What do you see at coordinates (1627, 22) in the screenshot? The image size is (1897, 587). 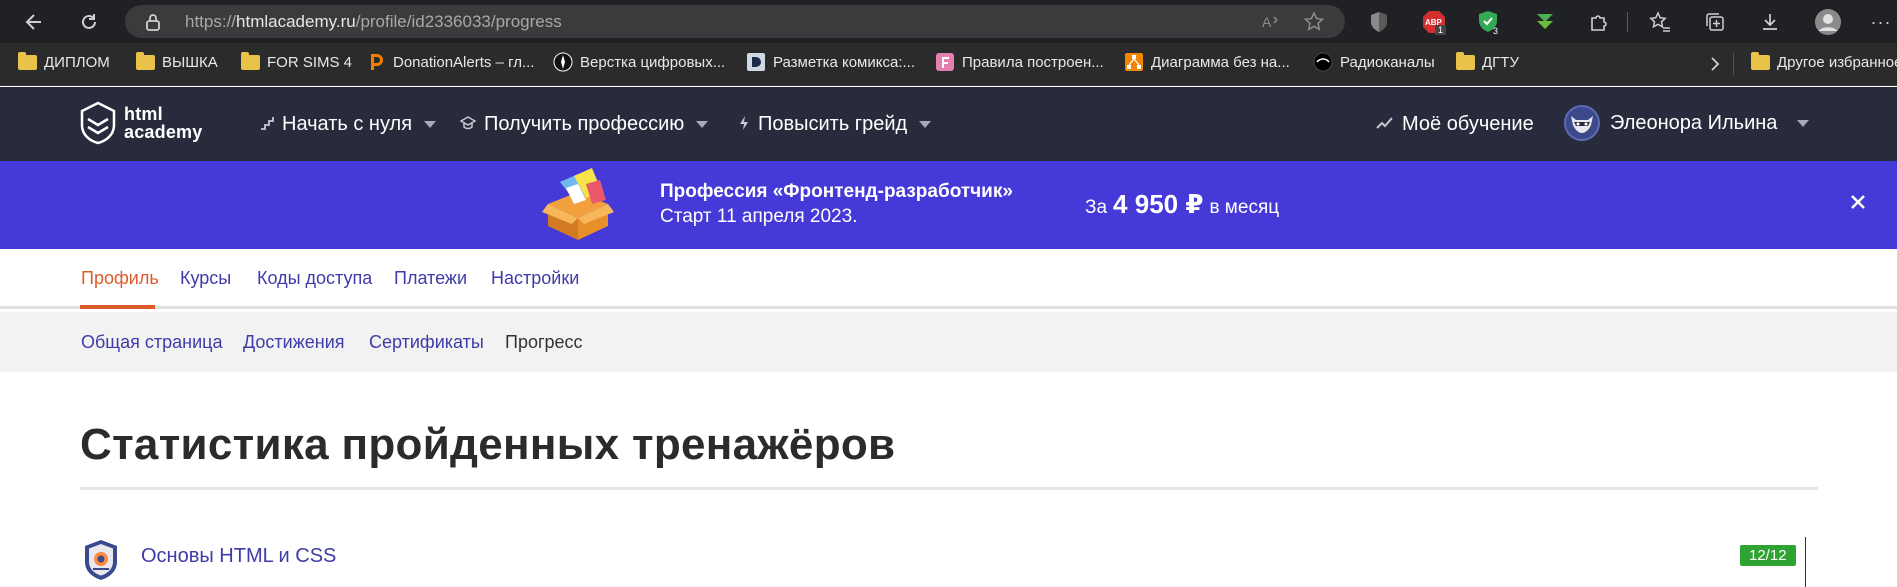 I see `toolbar-separator` at bounding box center [1627, 22].